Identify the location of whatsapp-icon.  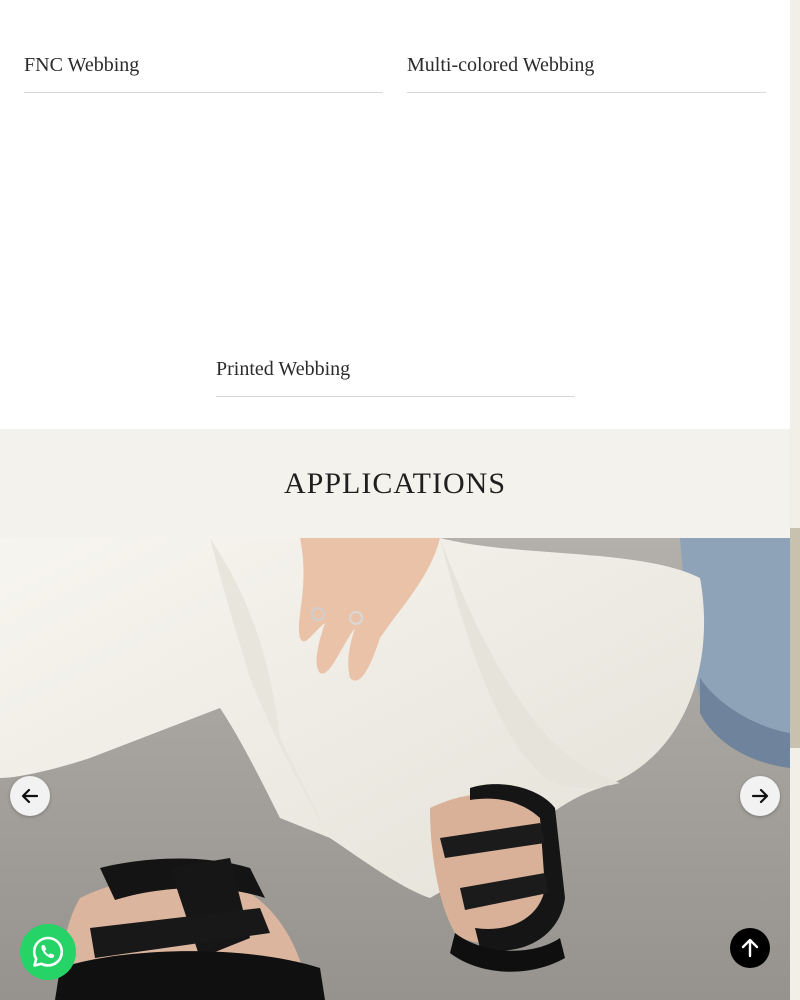
(48, 951).